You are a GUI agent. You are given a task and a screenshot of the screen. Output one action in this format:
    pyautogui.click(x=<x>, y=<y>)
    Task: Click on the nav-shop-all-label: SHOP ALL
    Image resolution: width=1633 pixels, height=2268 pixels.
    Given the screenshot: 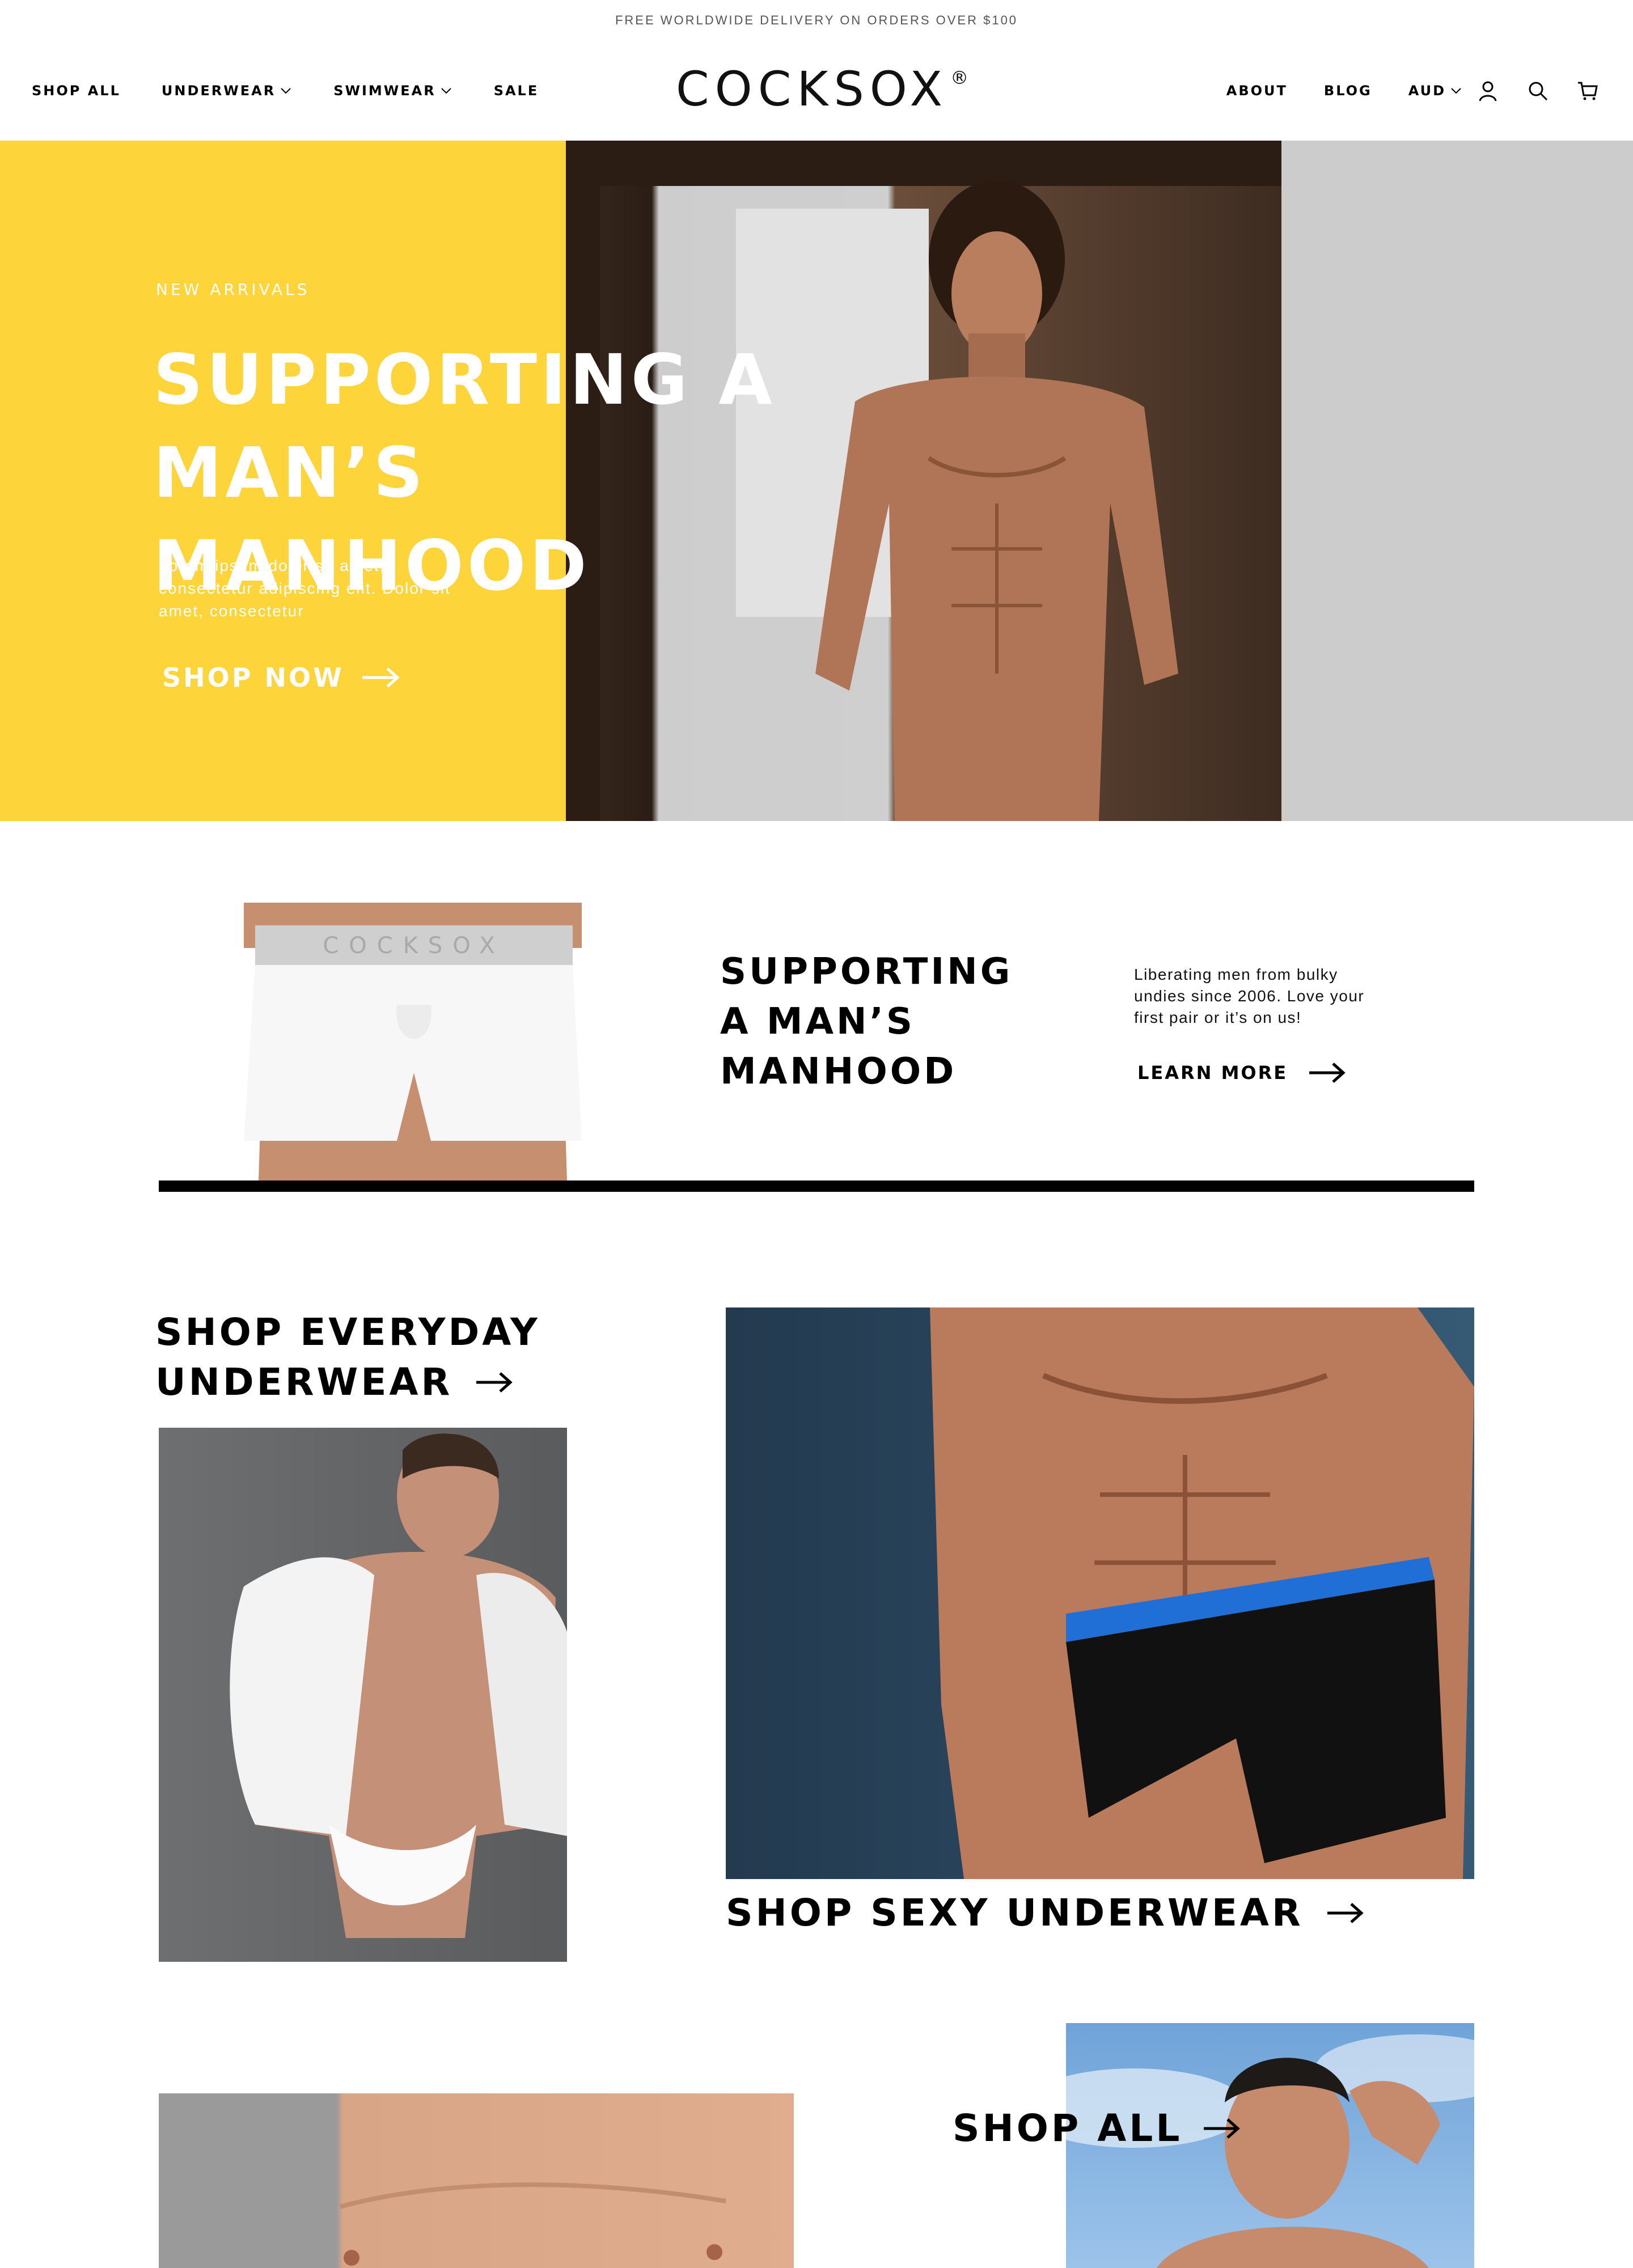 What is the action you would take?
    pyautogui.click(x=77, y=91)
    